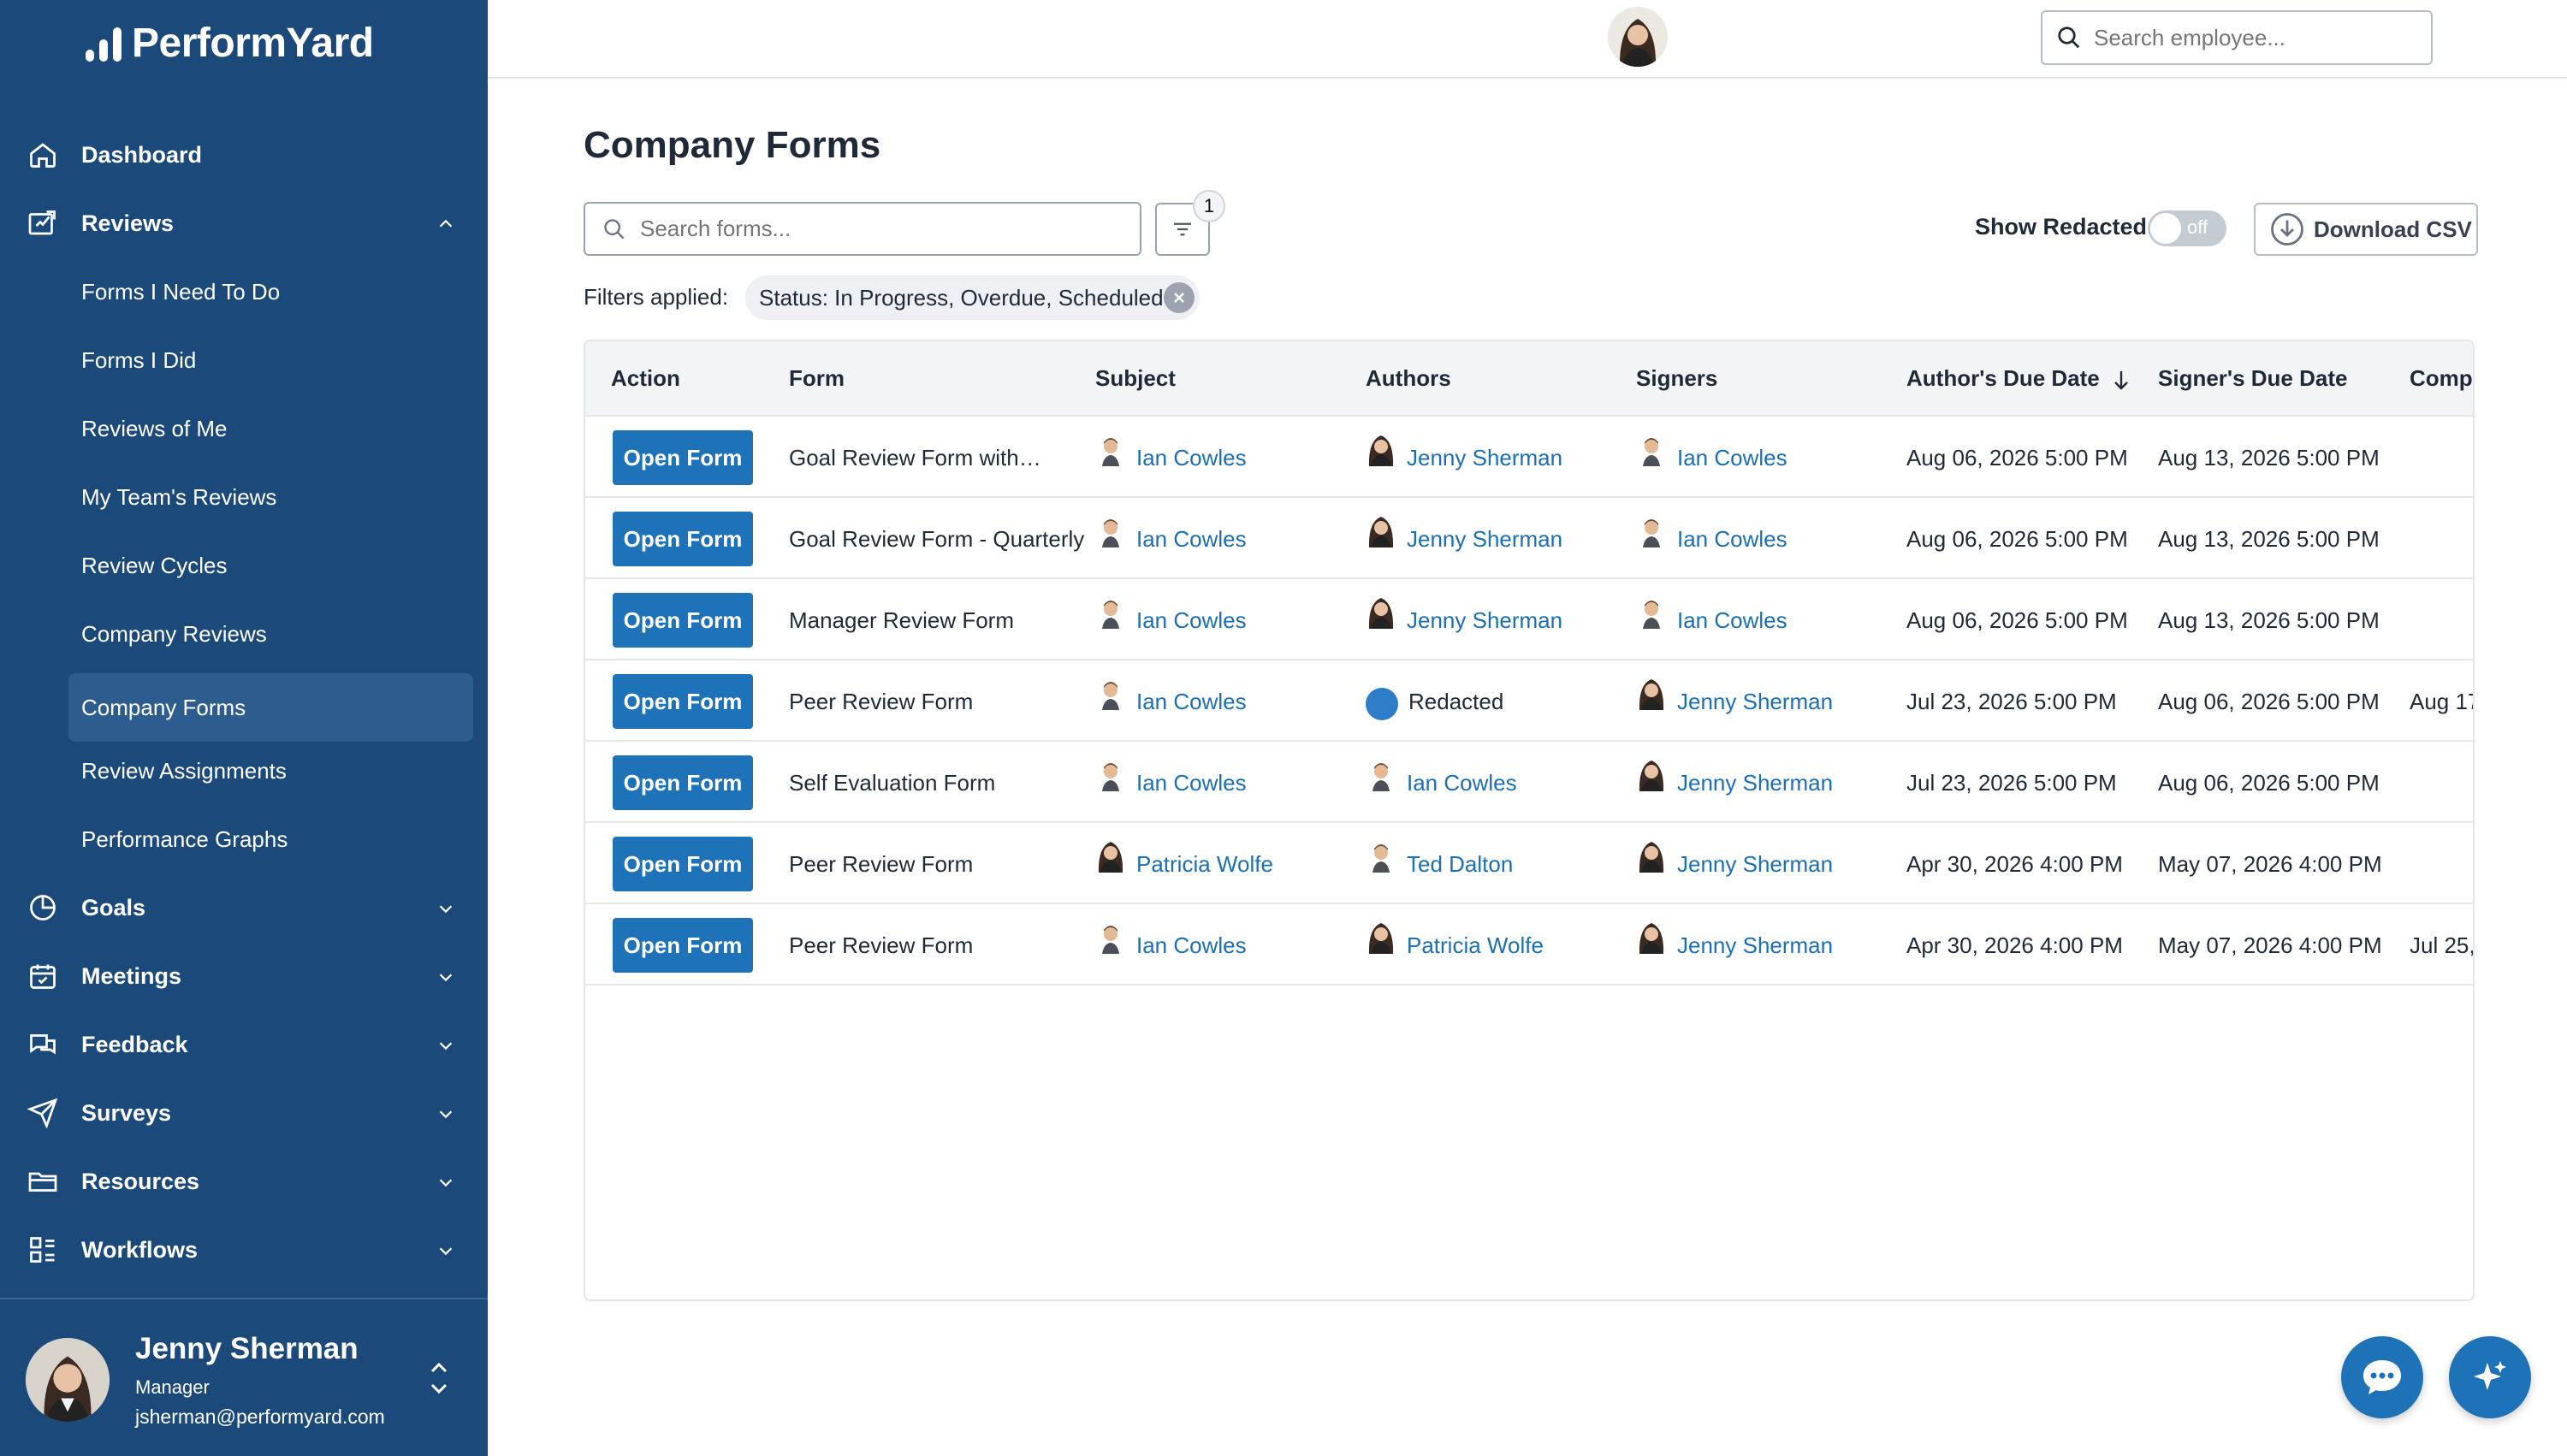  What do you see at coordinates (2252, 378) in the screenshot?
I see `column-header-signers-due-date: Signer's Due Date` at bounding box center [2252, 378].